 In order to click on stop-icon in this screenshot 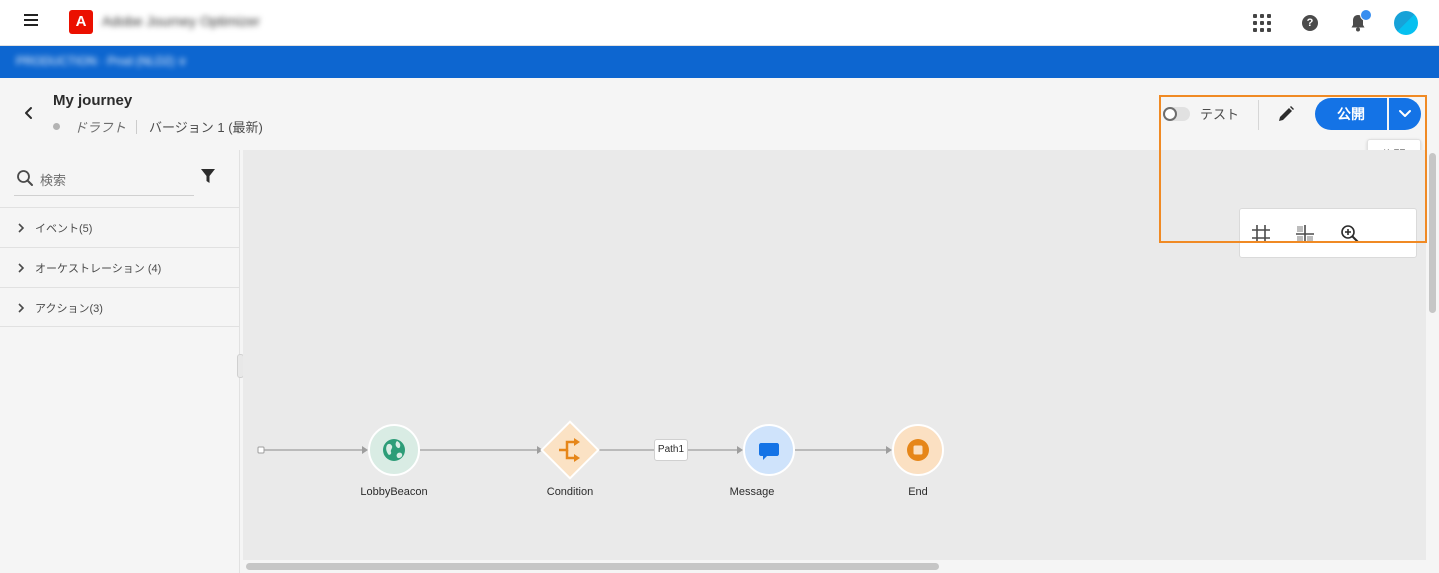, I will do `click(918, 450)`.